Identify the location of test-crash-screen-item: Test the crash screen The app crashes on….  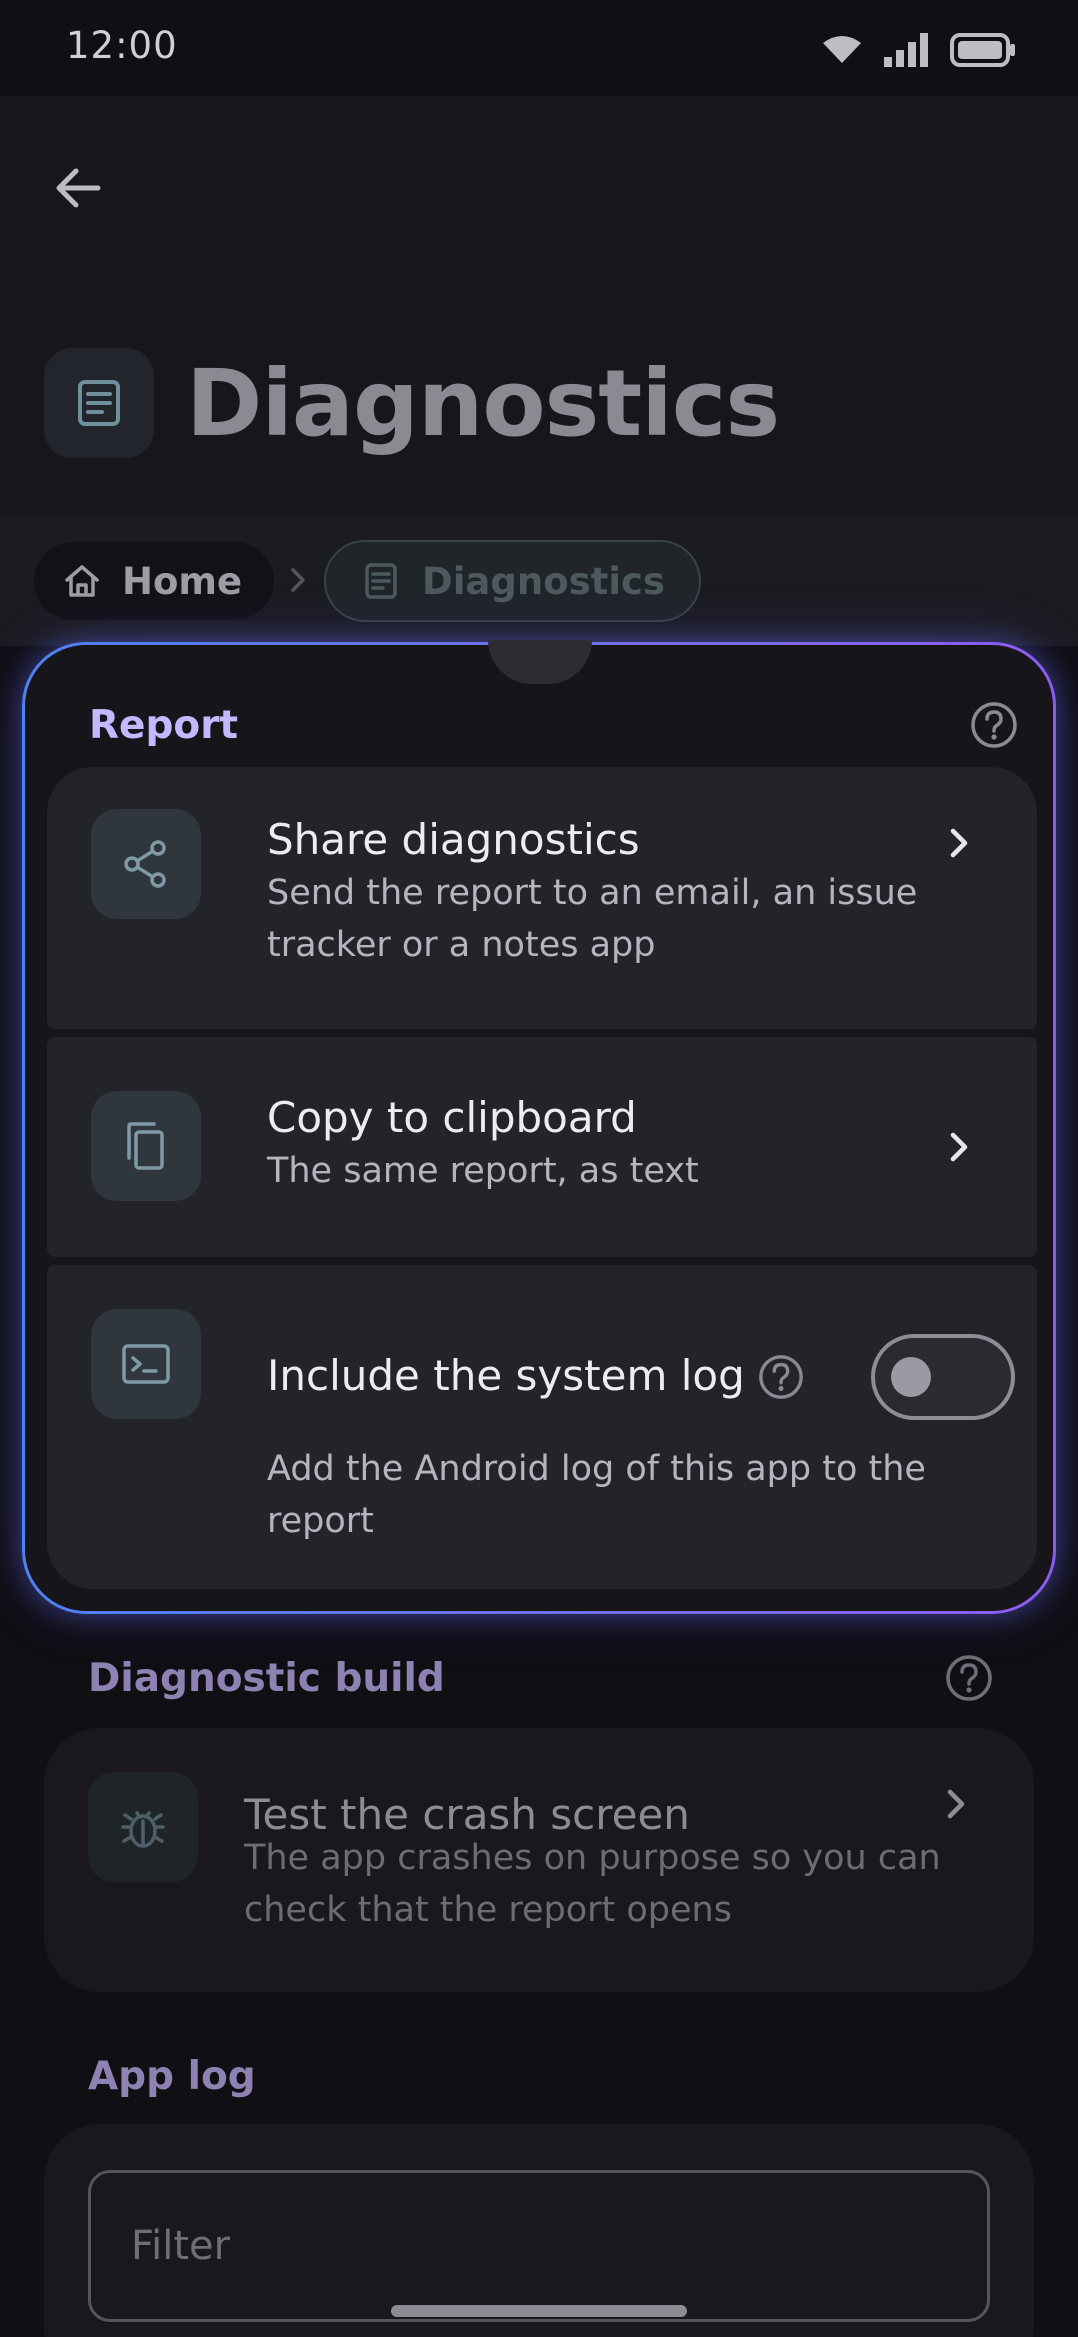
(539, 1860).